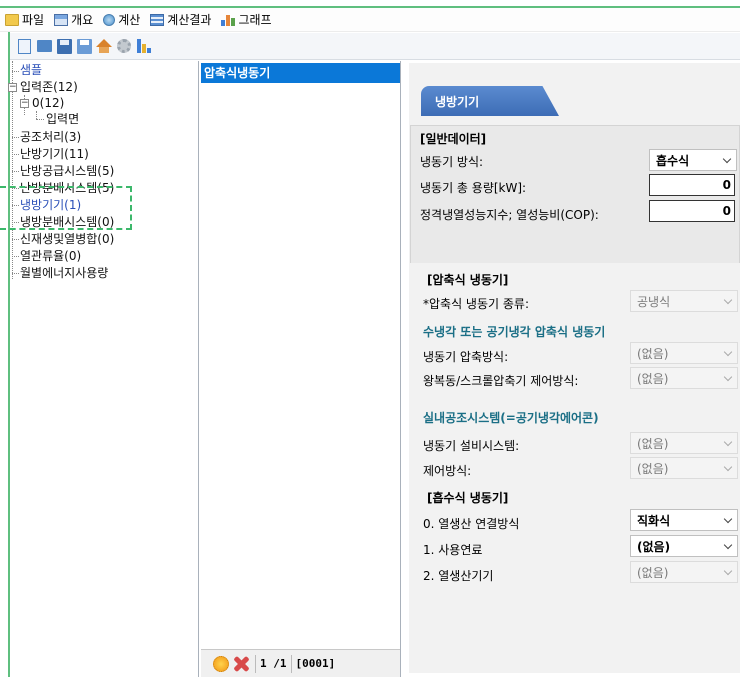 This screenshot has height=677, width=740. What do you see at coordinates (684, 301) in the screenshot?
I see `compression-type-select: 공냉식` at bounding box center [684, 301].